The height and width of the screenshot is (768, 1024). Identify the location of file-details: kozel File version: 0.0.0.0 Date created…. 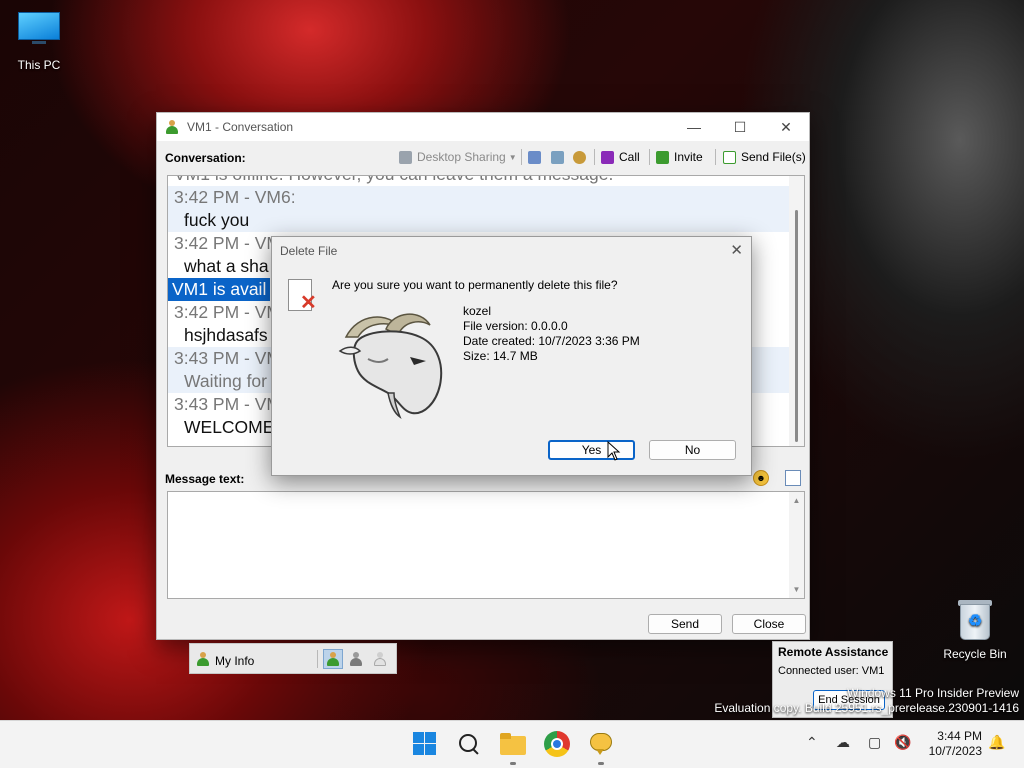
(551, 334).